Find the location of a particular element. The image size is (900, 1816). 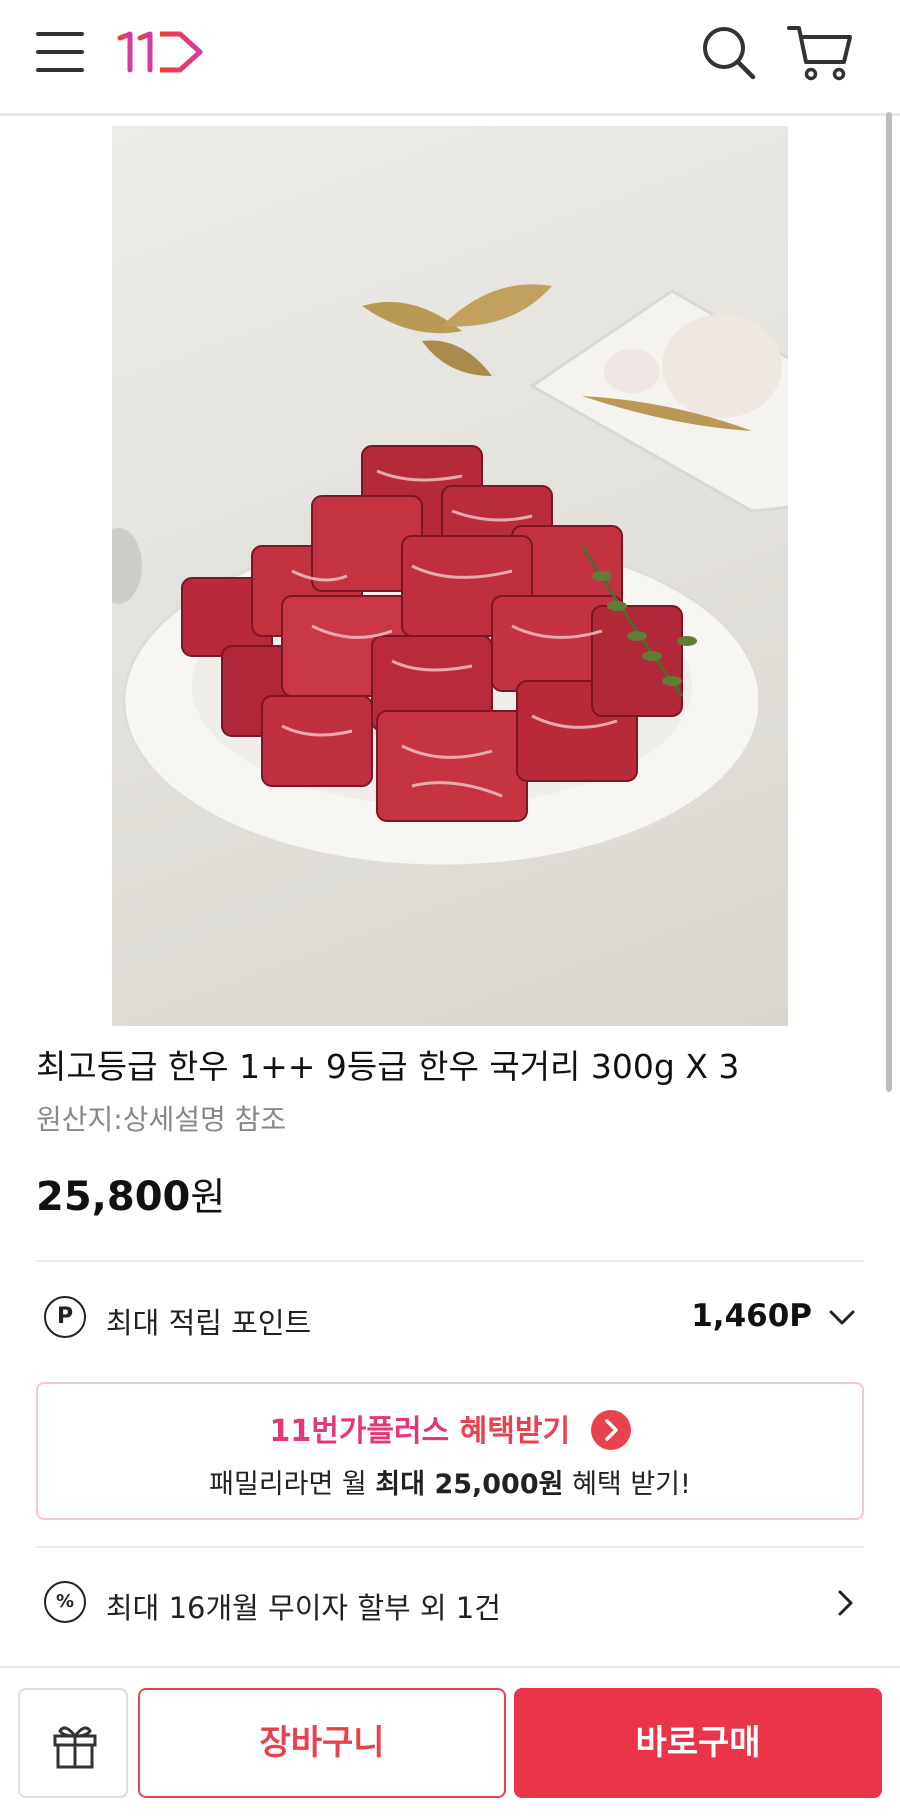

points-value: 1,460P is located at coordinates (751, 1316).